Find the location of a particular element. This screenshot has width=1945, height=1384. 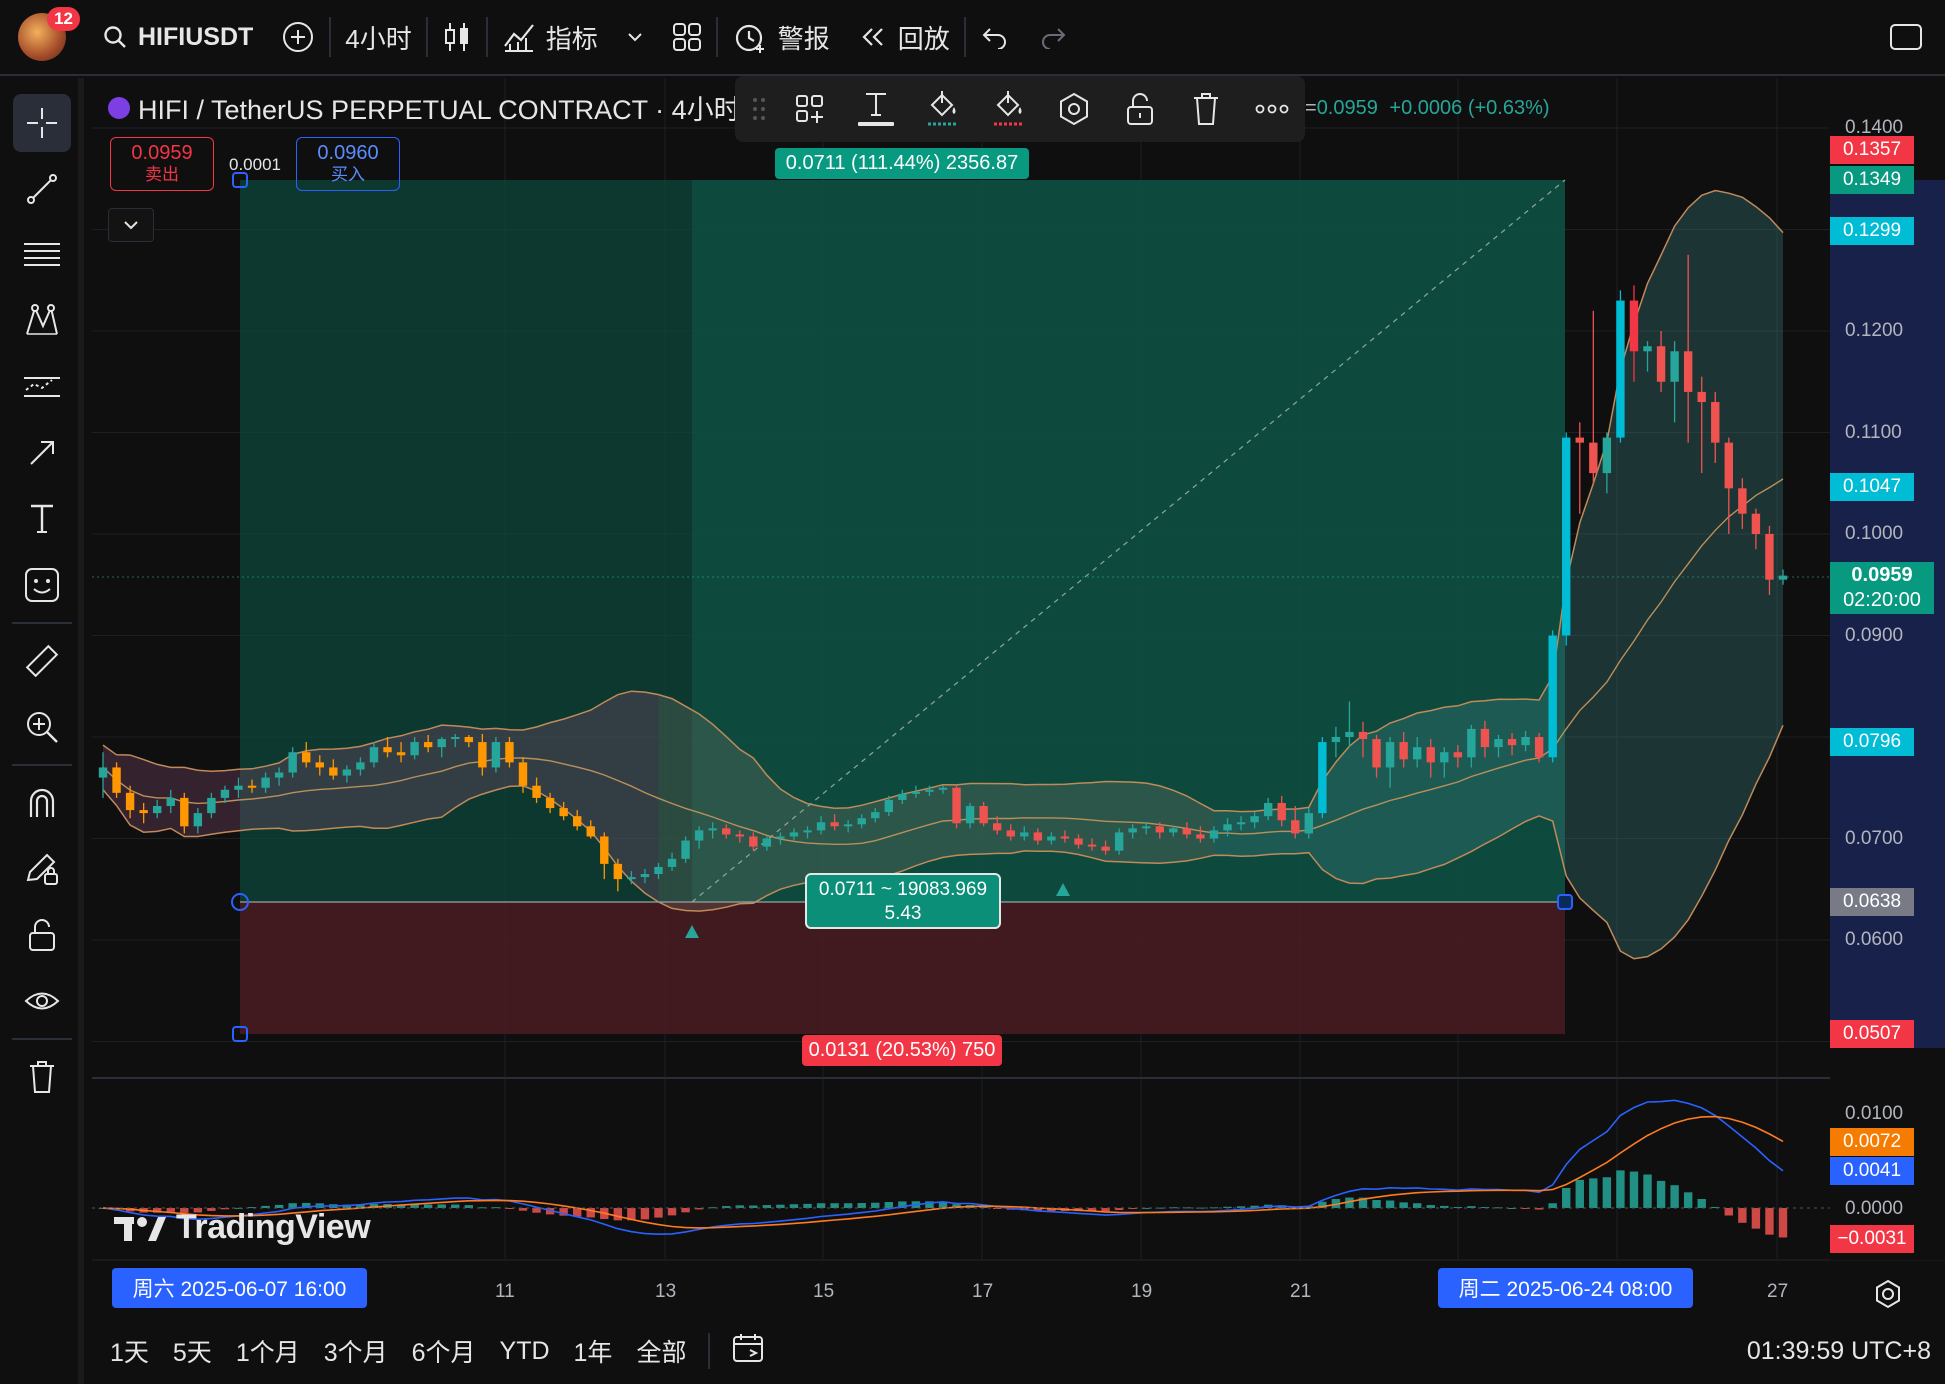

text-tool is located at coordinates (42, 519).